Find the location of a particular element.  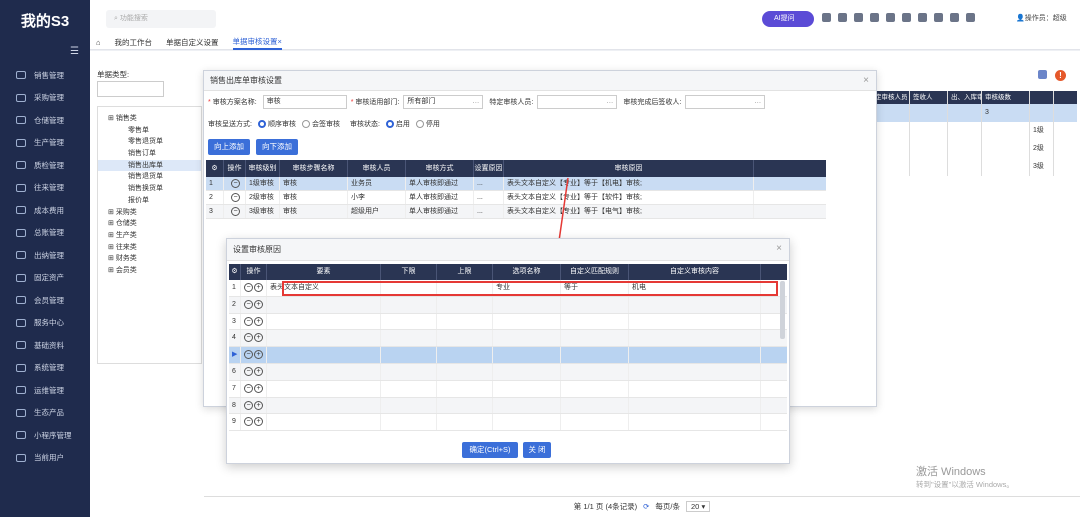

tab-close-icon: × is located at coordinates (280, 41).